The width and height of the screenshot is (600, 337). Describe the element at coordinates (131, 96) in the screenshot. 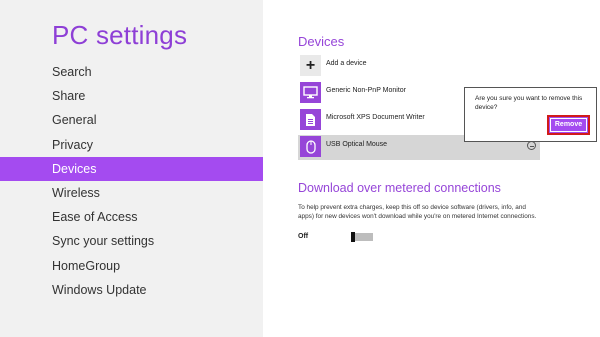

I see `nav-item-share: Share` at that location.